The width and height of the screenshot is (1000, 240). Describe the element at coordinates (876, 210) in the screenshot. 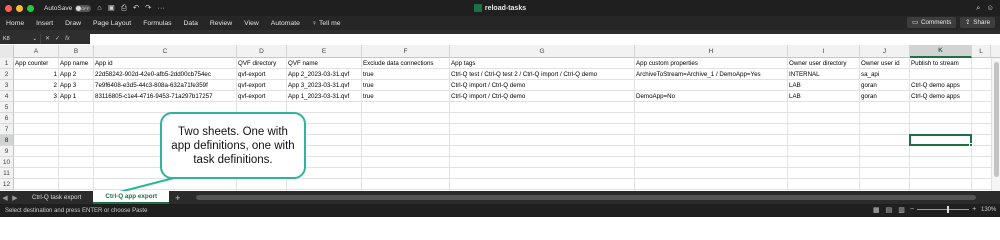

I see `normal-view-icon: ▦` at that location.